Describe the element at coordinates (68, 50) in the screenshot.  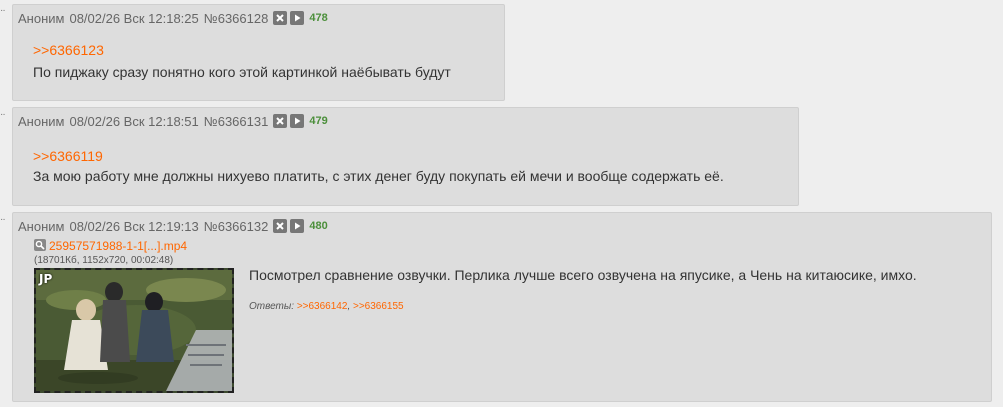
I see `reply-link: >>6366123` at that location.